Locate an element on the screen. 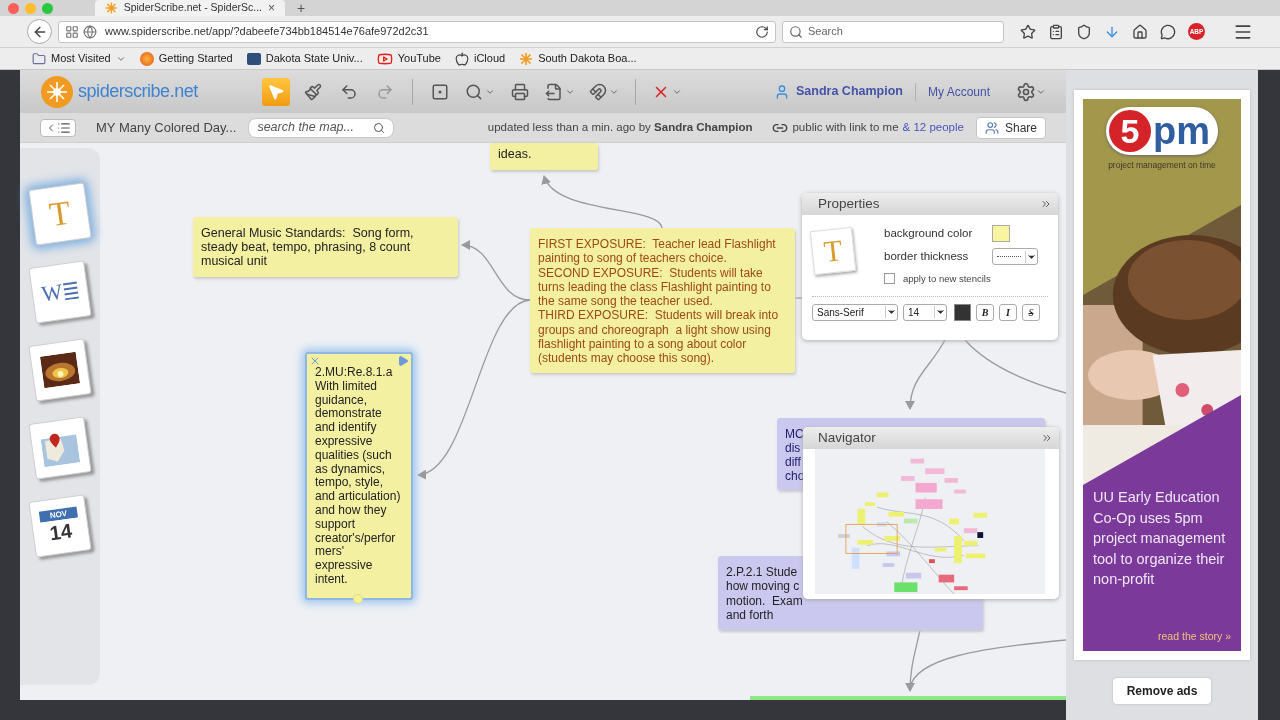 The height and width of the screenshot is (720, 1280). settings-button is located at coordinates (1031, 91).